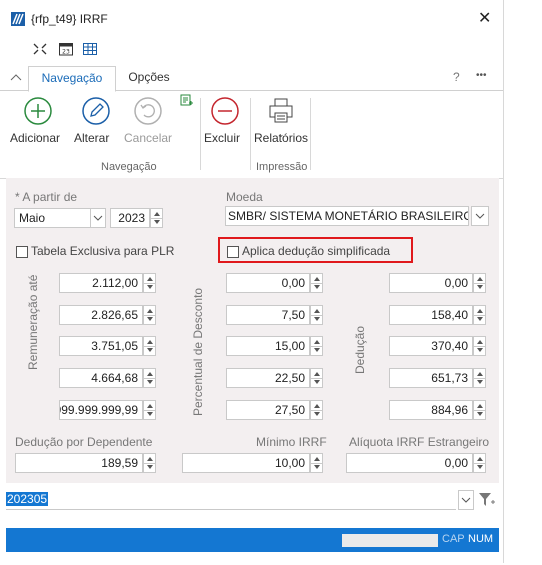 The width and height of the screenshot is (542, 565). I want to click on moeda-value: SMBR/ SISTEMA MONETÁRIO BRASILEIRO, so click(348, 216).